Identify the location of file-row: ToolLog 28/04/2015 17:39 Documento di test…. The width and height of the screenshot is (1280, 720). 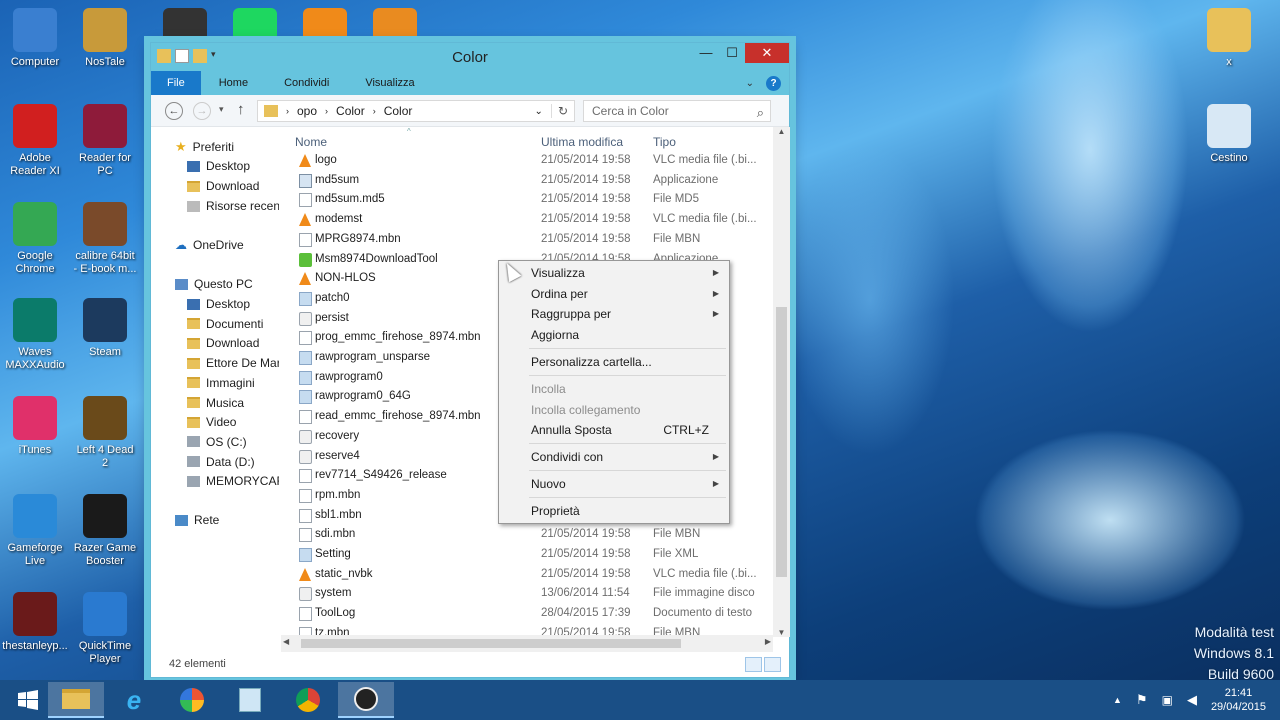
(535, 614).